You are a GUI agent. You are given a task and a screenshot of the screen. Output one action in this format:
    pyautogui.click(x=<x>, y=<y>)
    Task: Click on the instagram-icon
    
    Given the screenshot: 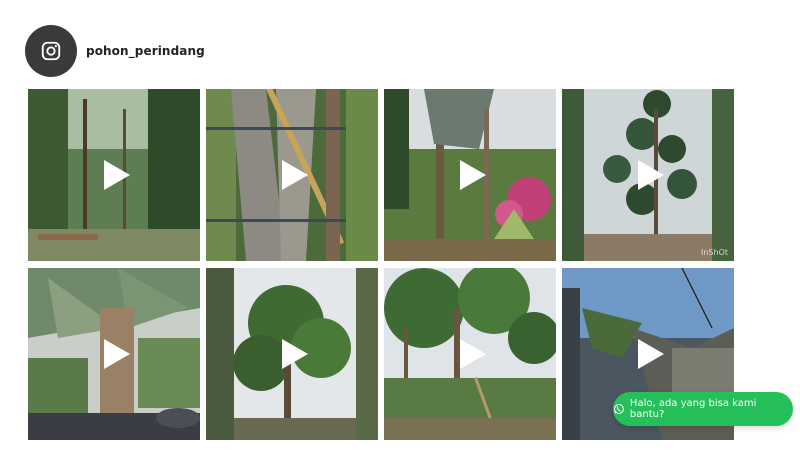 What is the action you would take?
    pyautogui.click(x=51, y=51)
    